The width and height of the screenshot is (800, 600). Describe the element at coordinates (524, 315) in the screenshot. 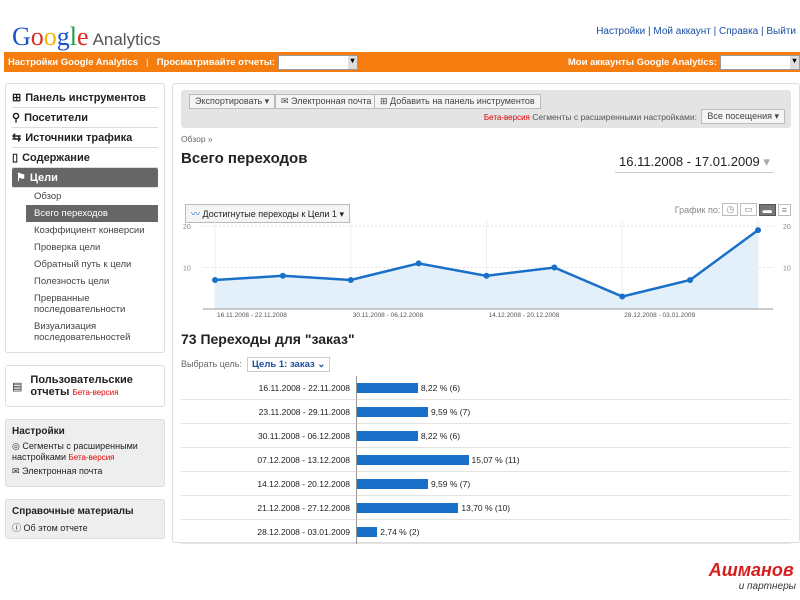

I see `x-tick-label: 14.12.2008 - 20.12.2008` at that location.